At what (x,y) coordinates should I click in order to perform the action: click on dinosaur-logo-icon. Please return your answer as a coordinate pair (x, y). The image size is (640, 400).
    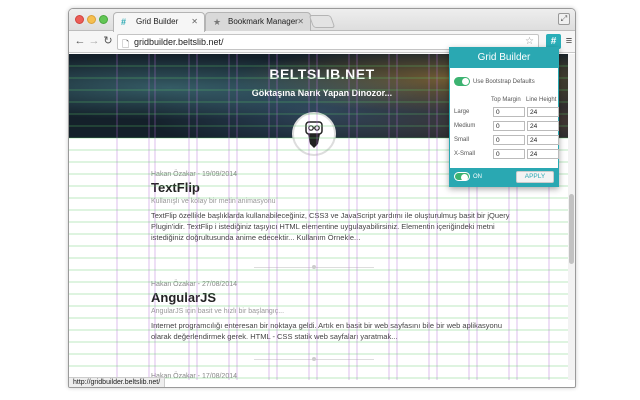
    Looking at the image, I should click on (314, 134).